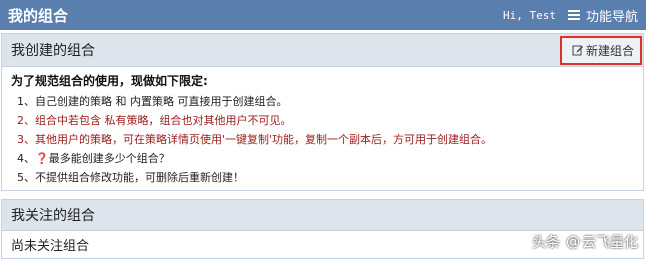 The height and width of the screenshot is (262, 646). I want to click on hamburger-icon, so click(573, 15).